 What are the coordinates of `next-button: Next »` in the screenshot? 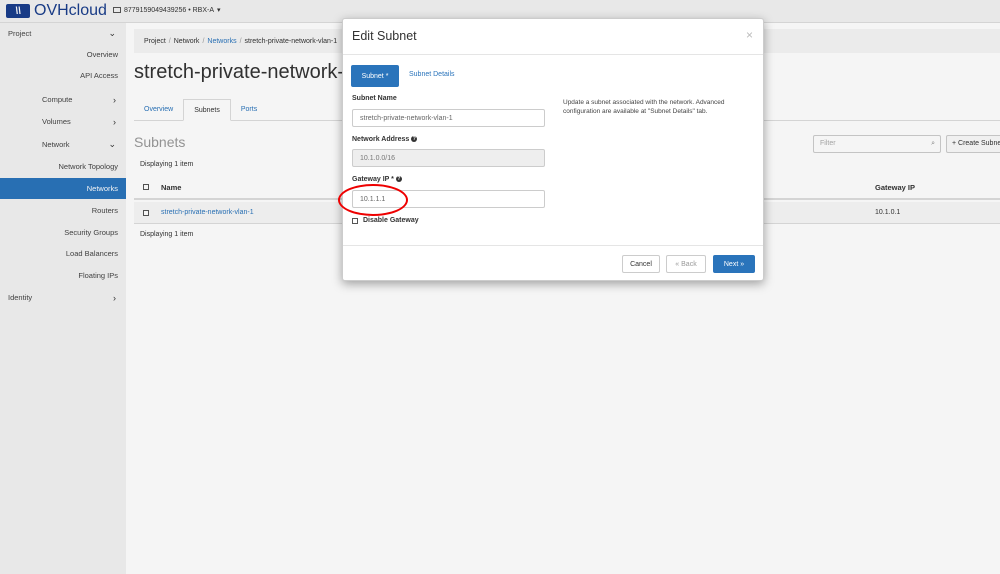 It's located at (734, 264).